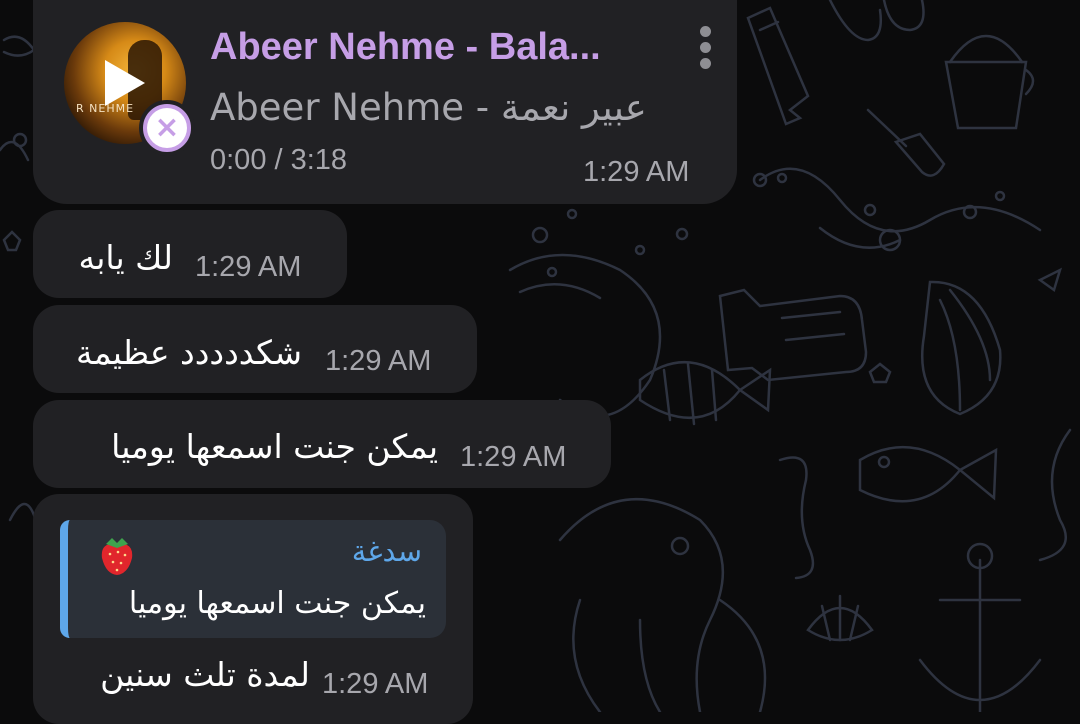 This screenshot has height=724, width=1080. I want to click on message-text: لمدة تلث سنين, so click(205, 674).